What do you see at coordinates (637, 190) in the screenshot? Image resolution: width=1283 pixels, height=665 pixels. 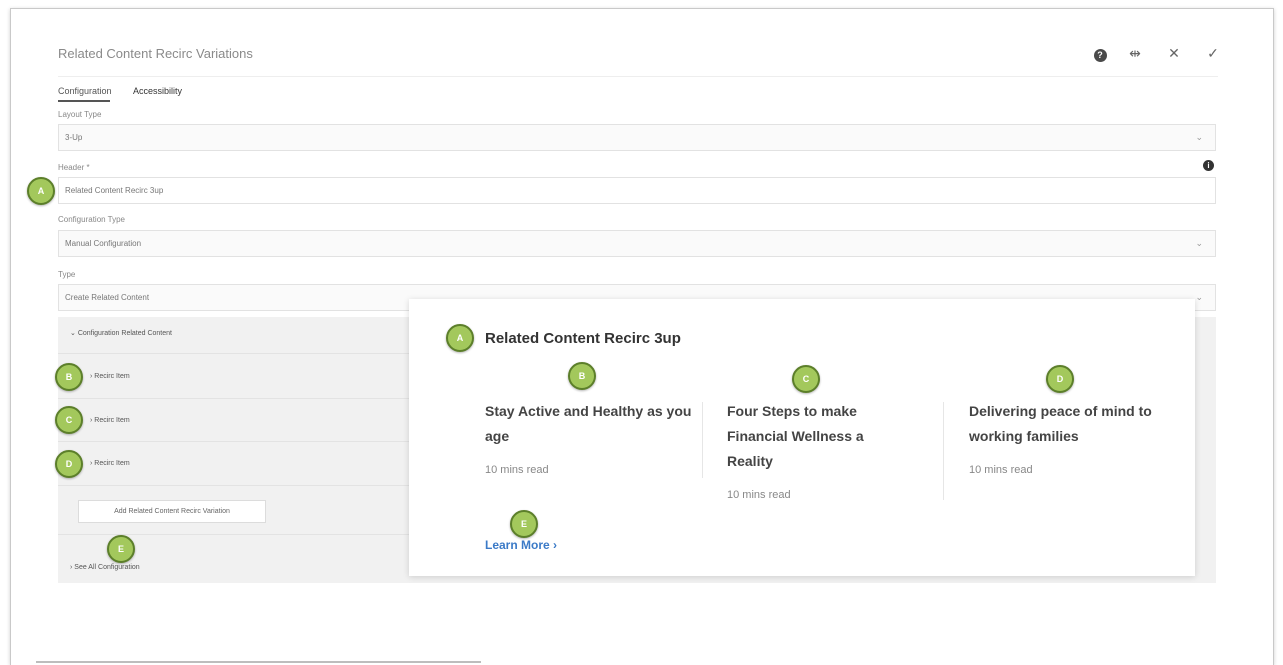 I see `header-input: Related Content Recirc 3up` at bounding box center [637, 190].